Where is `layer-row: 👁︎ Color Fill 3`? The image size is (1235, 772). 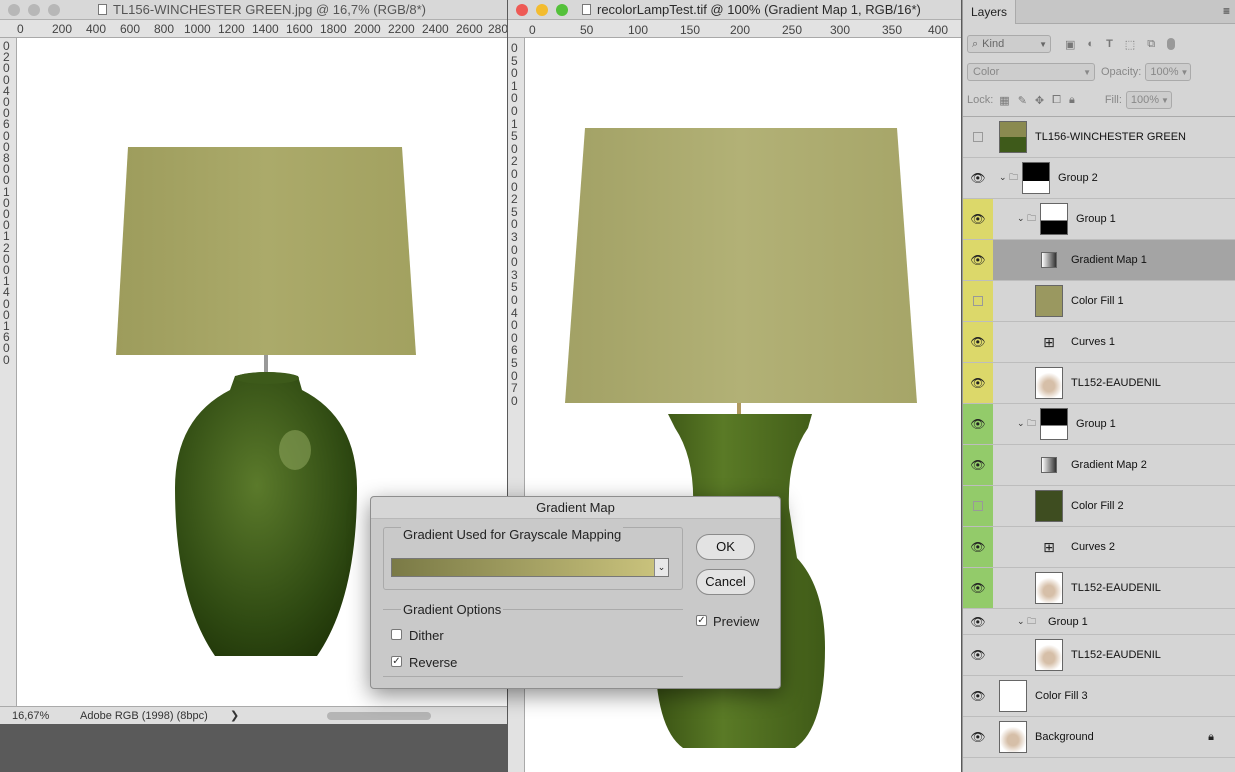 layer-row: 👁︎ Color Fill 3 is located at coordinates (1099, 696).